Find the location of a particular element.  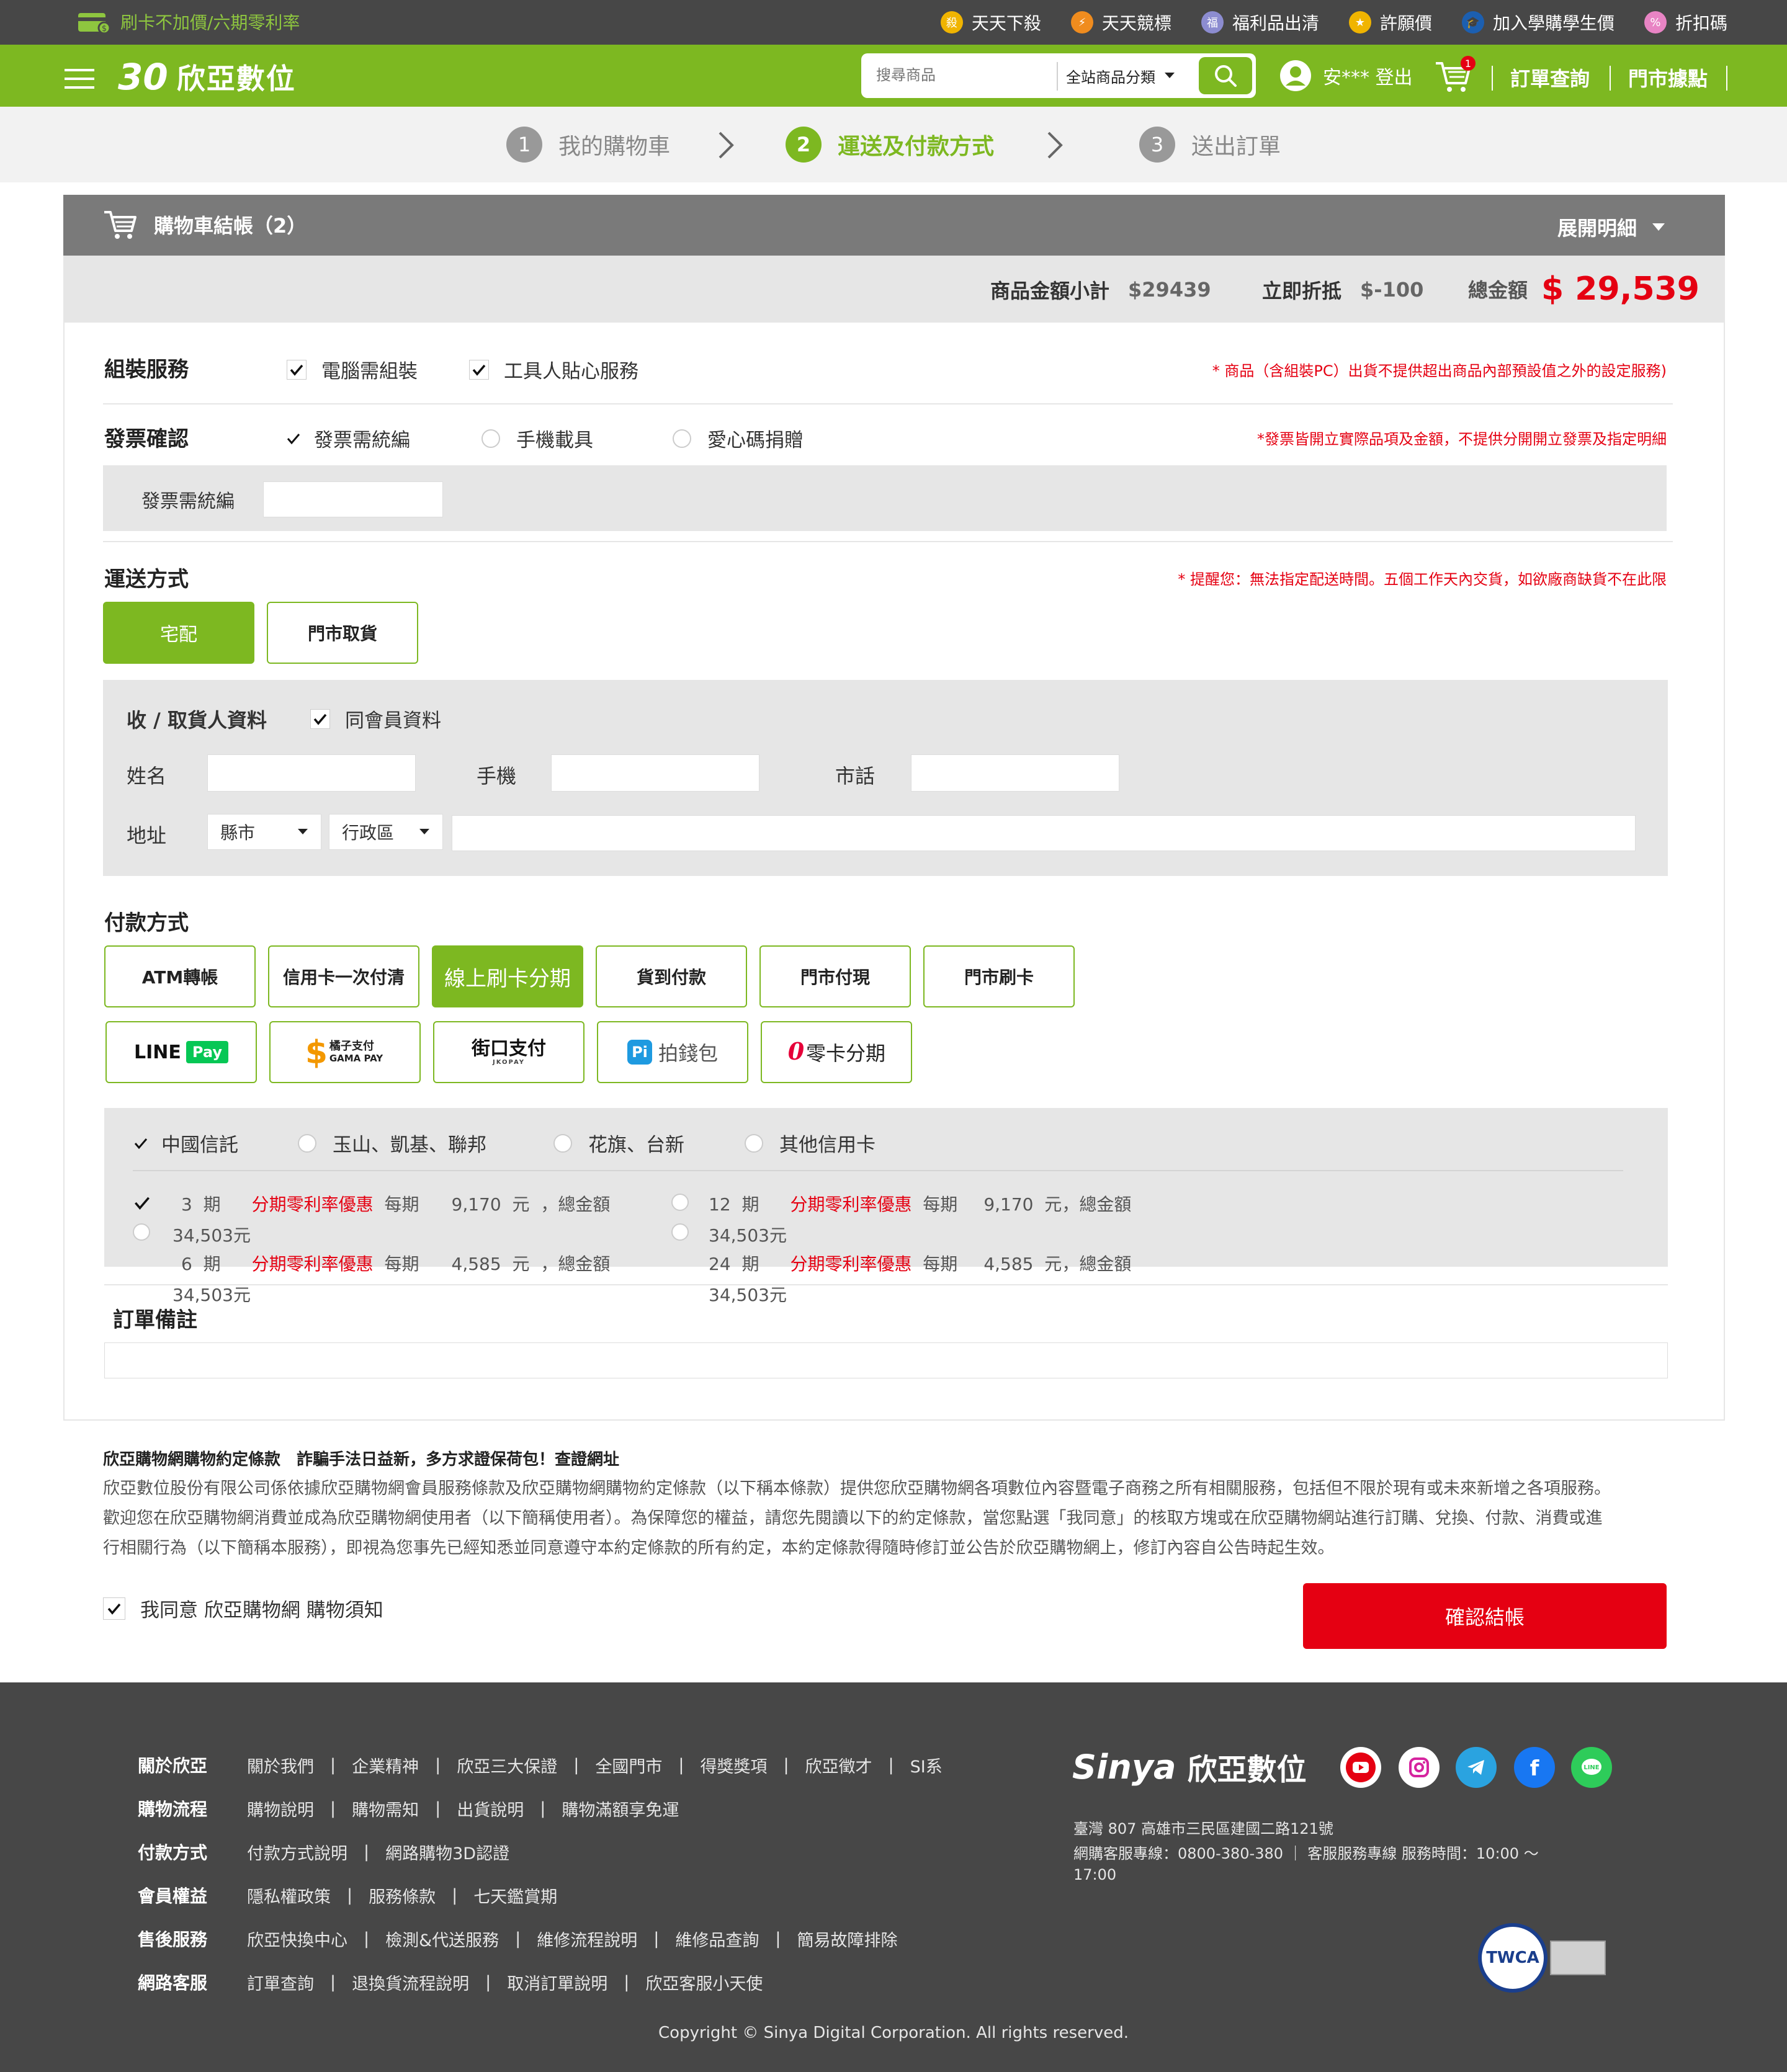

user-menu: 安*** 登出 is located at coordinates (1346, 75).